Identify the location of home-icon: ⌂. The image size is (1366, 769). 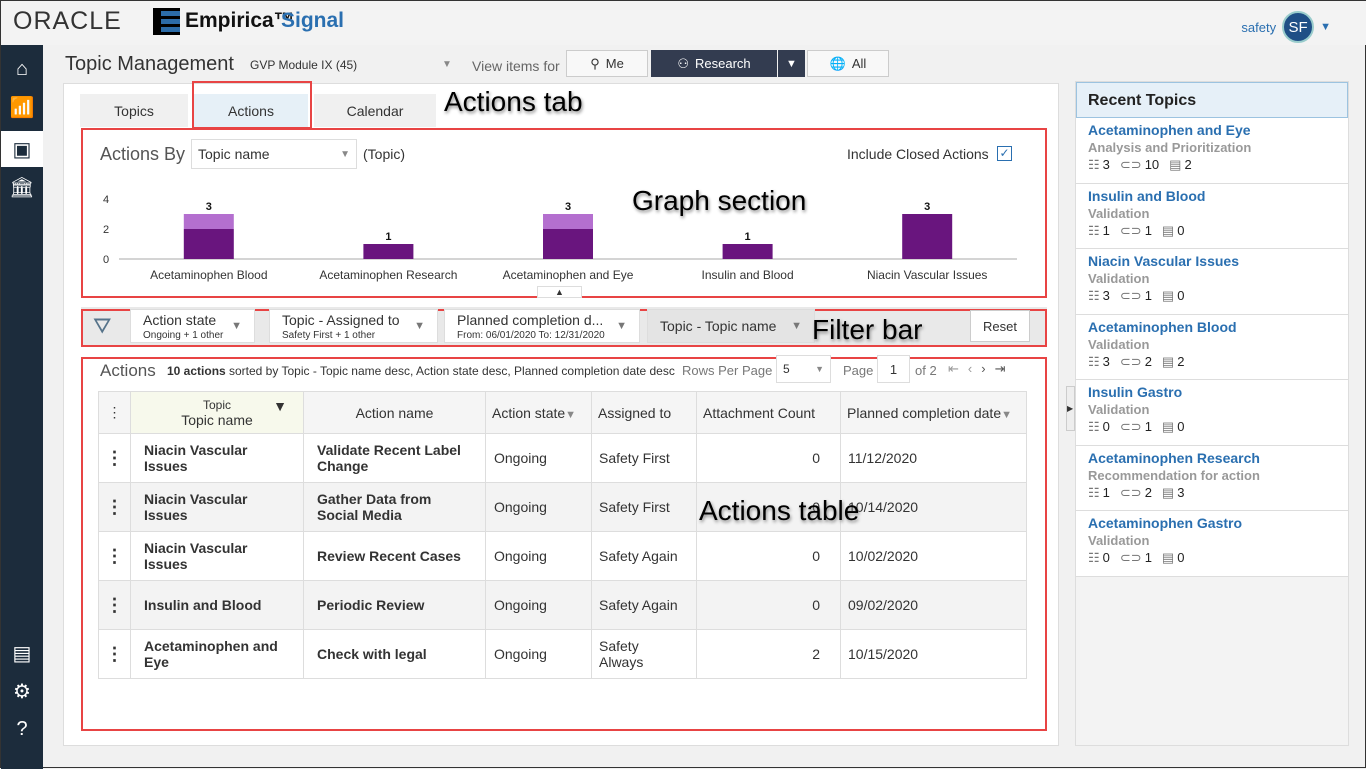
(22, 69).